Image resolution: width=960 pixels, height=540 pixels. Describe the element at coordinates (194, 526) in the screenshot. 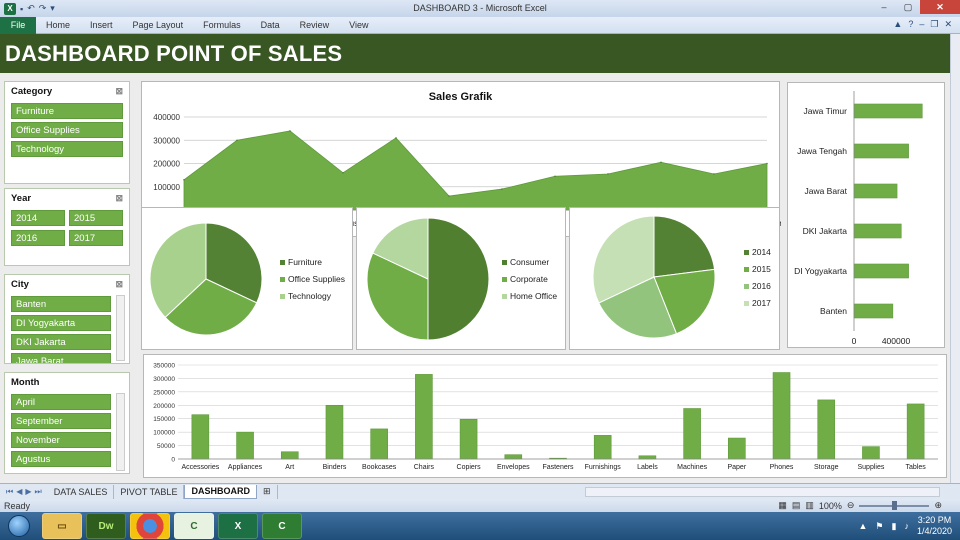

I see `camtasia-icon: C` at that location.